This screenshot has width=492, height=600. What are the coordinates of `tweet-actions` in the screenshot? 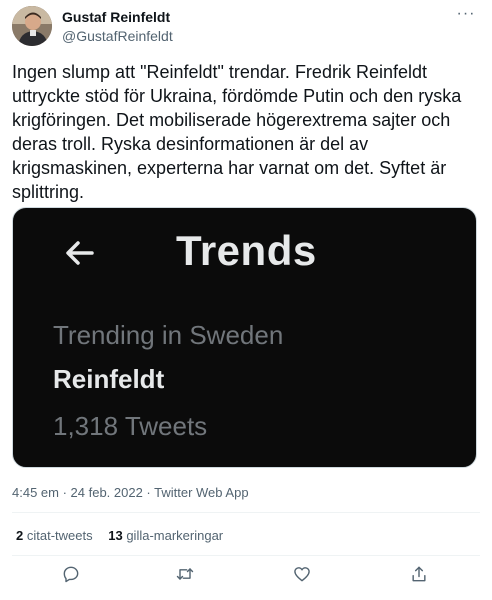 It's located at (246, 576).